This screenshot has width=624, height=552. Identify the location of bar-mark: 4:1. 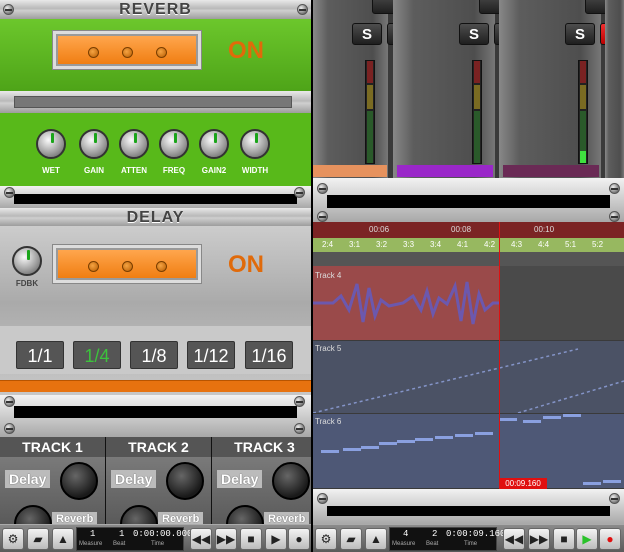
(463, 244).